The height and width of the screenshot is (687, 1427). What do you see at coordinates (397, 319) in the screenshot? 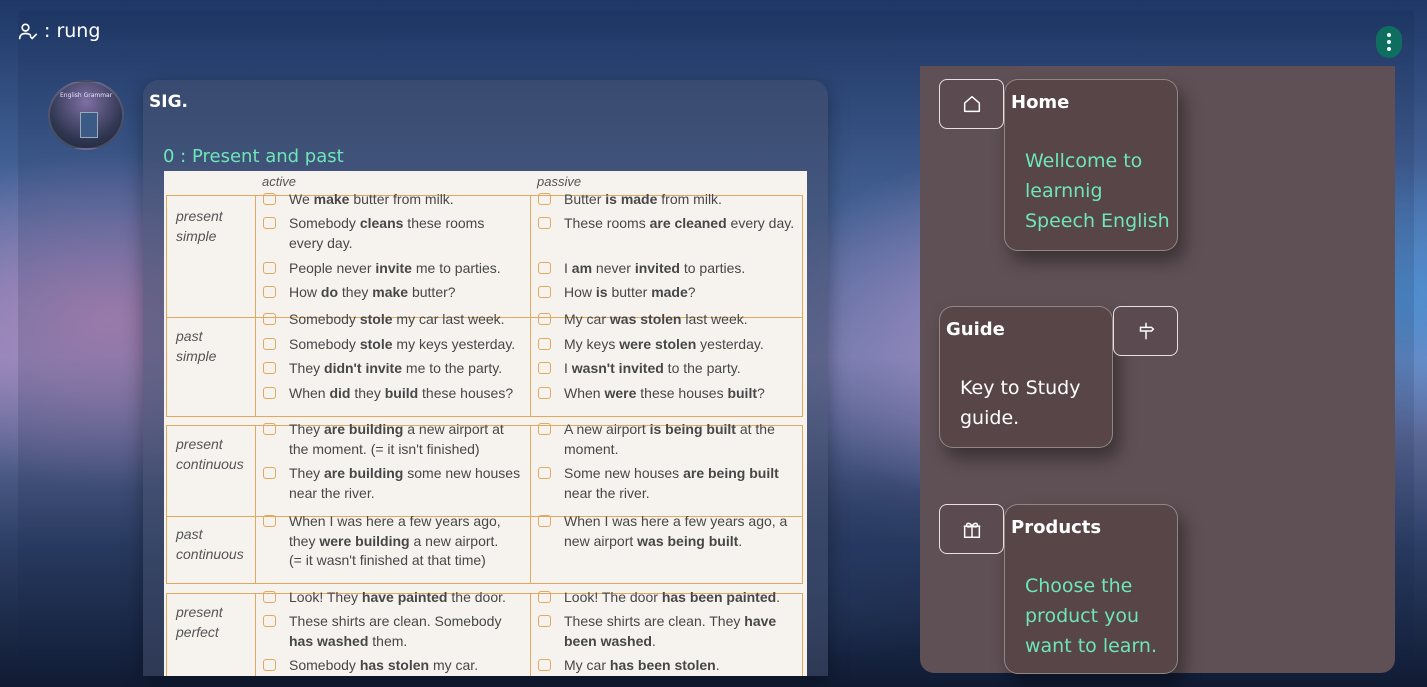
I see `example-sentence: Somebody stole my car last week.` at bounding box center [397, 319].